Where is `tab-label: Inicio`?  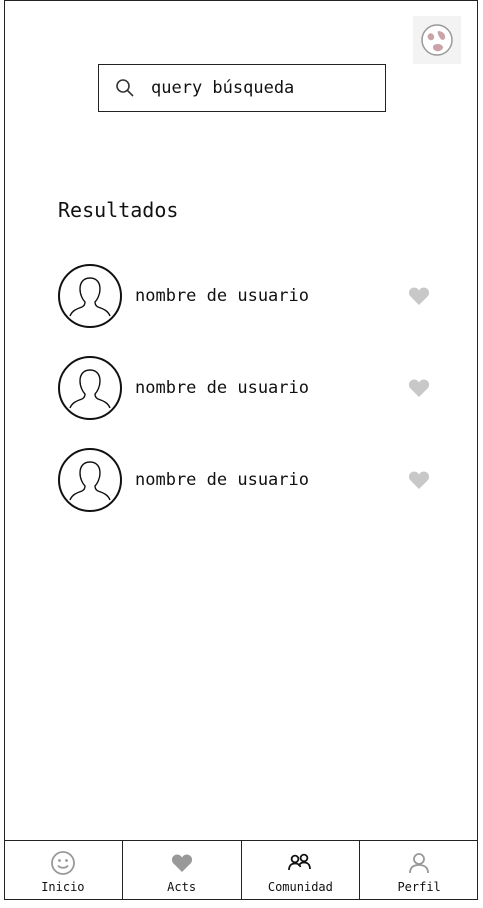
tab-label: Inicio is located at coordinates (63, 887).